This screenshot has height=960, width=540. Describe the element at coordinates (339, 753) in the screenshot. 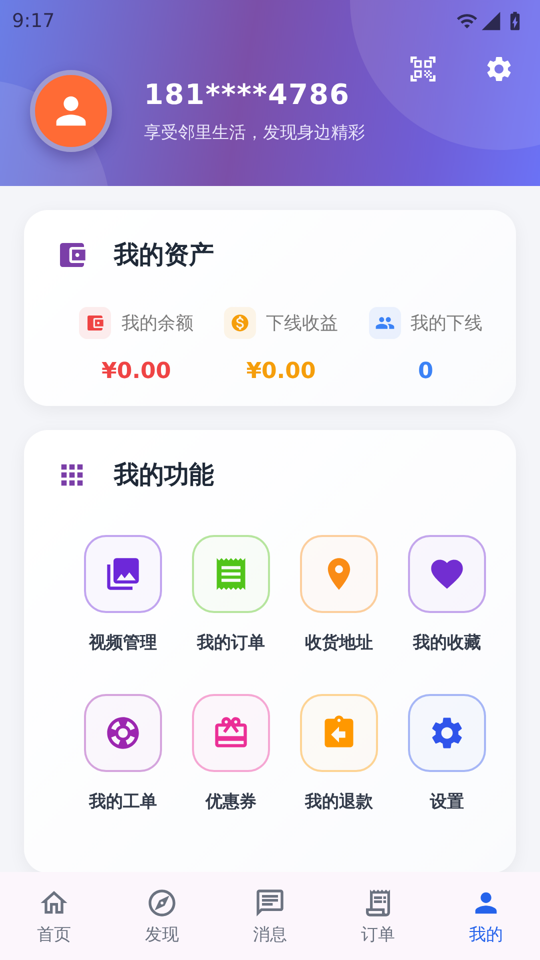

I see `function-button: 我的退款` at that location.